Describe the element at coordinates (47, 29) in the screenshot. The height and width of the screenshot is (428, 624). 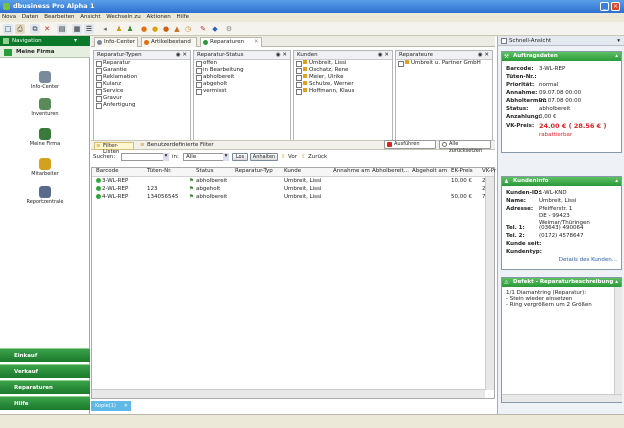
I see `delete-icon: ✕` at that location.